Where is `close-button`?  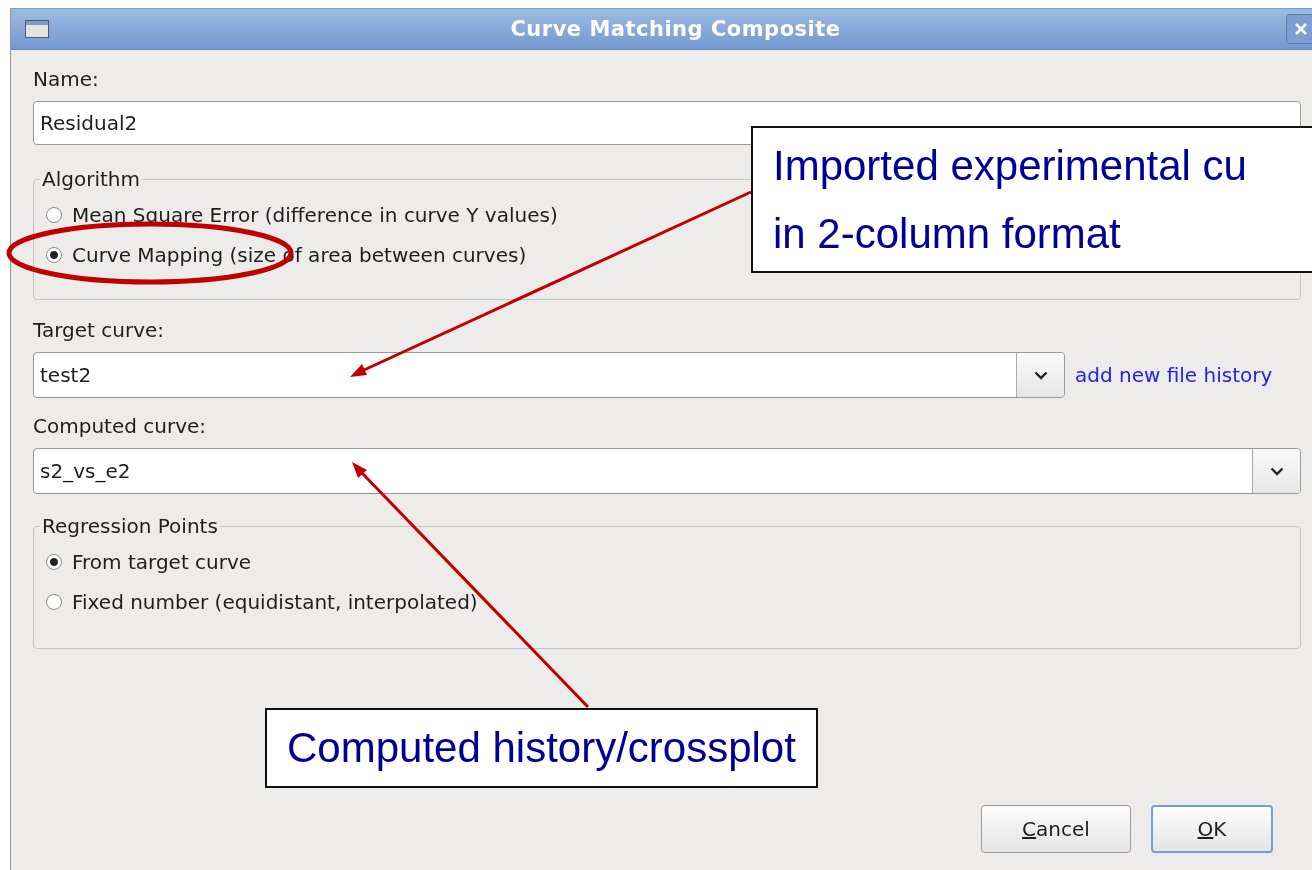 close-button is located at coordinates (1299, 29).